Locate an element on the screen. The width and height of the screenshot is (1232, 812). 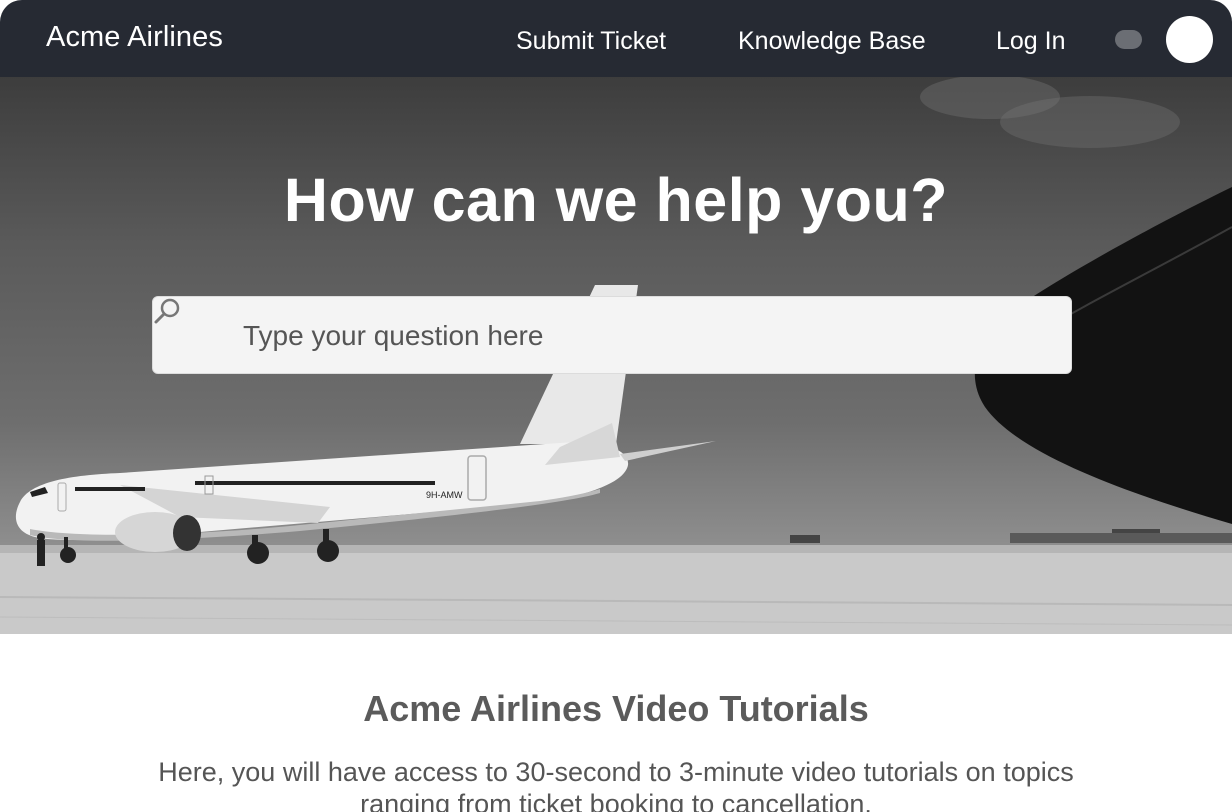
nav-log-in: Log In is located at coordinates (1031, 41).